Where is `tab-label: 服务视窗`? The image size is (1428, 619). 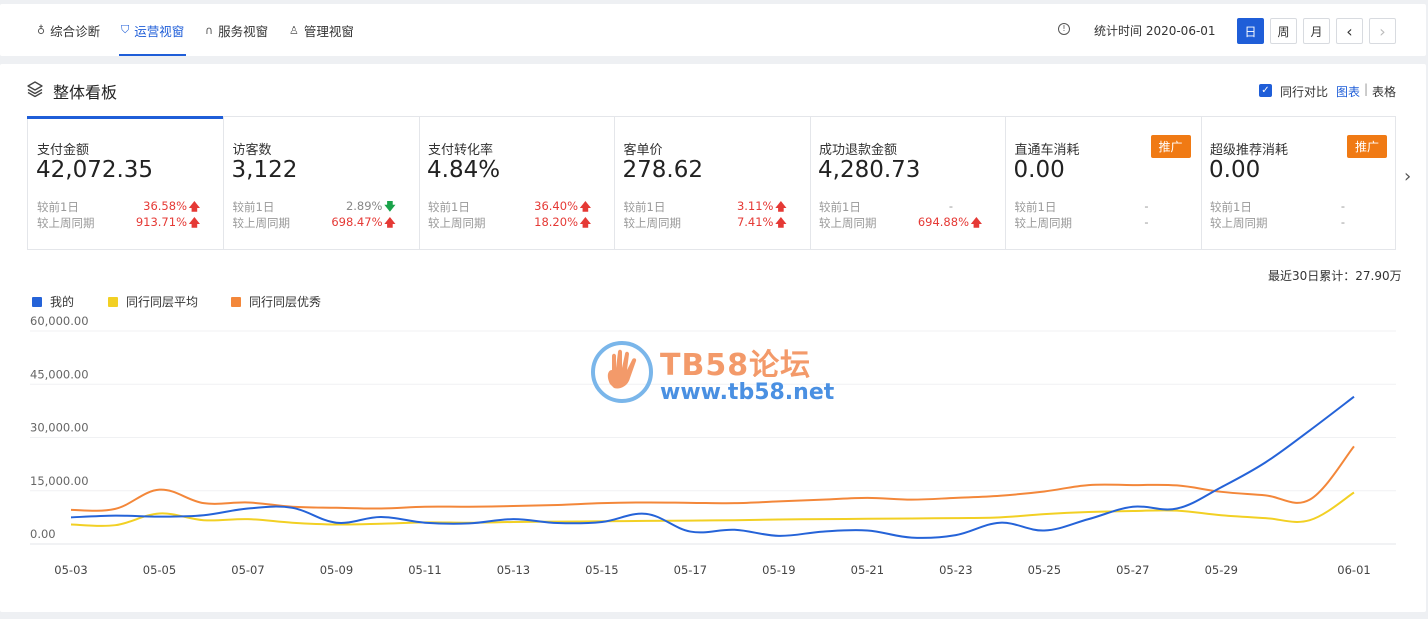 tab-label: 服务视窗 is located at coordinates (243, 31).